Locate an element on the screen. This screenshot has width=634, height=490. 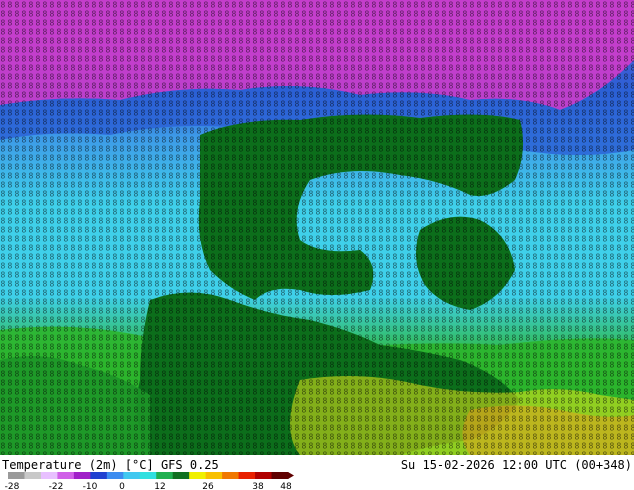
colorbar-tick-label: -10 is located at coordinates (90, 486).